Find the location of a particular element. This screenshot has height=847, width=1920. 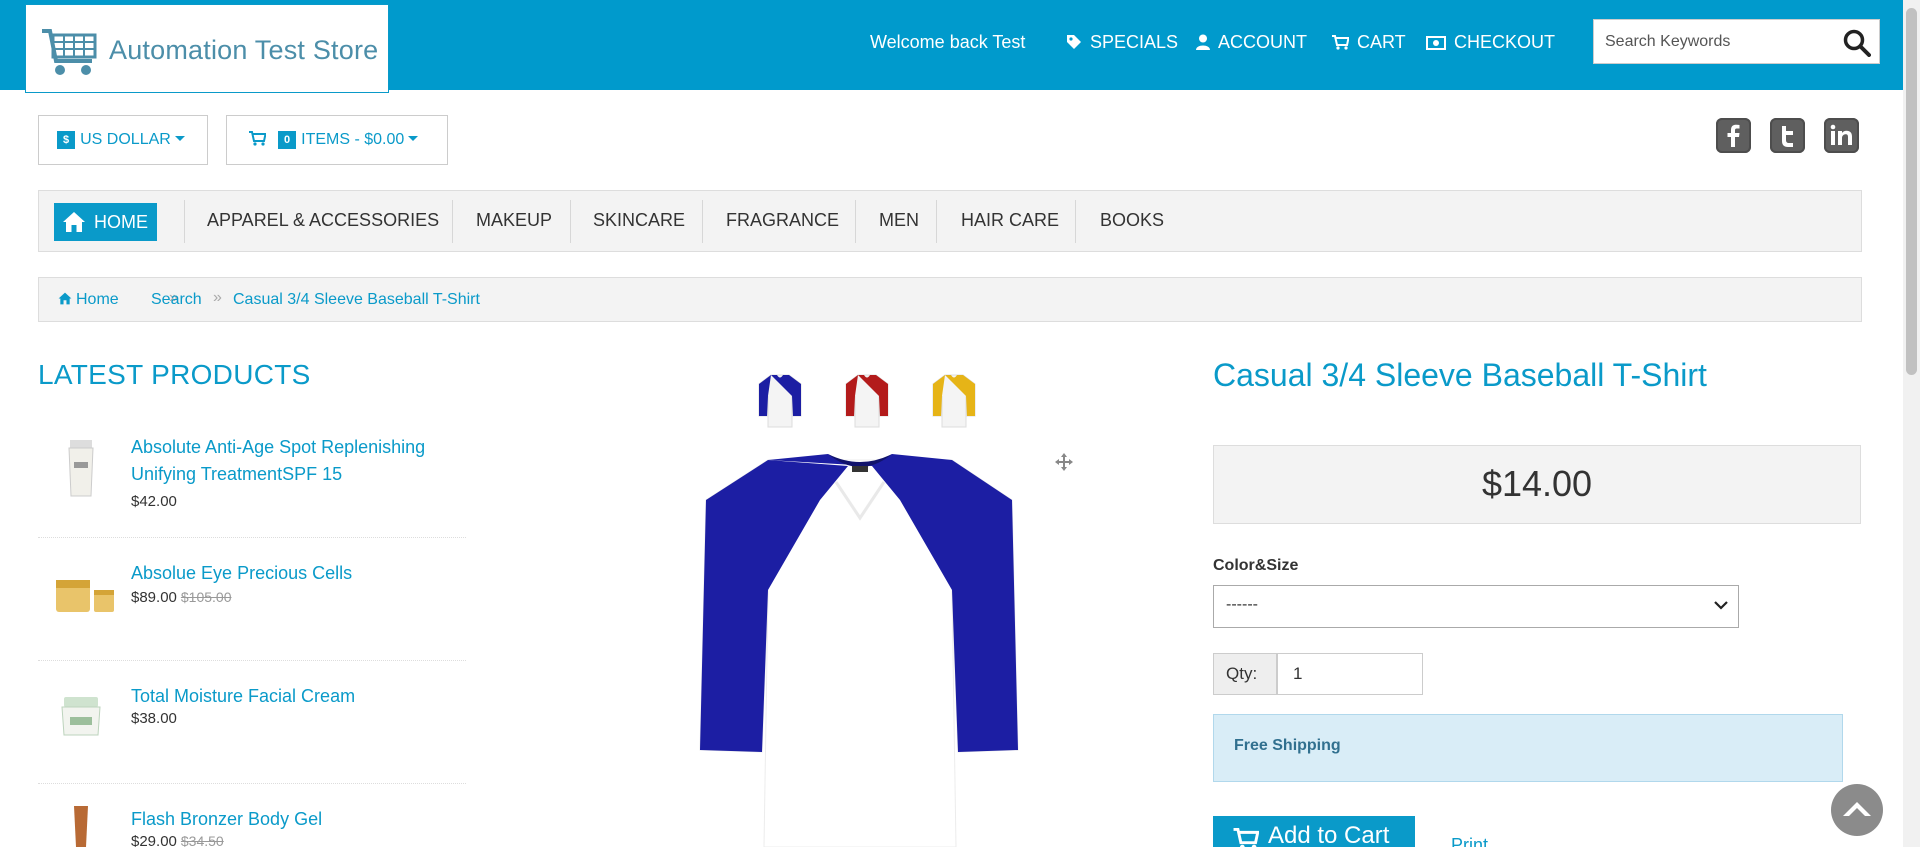

welcome-text: Welcome back Test is located at coordinates (947, 42).